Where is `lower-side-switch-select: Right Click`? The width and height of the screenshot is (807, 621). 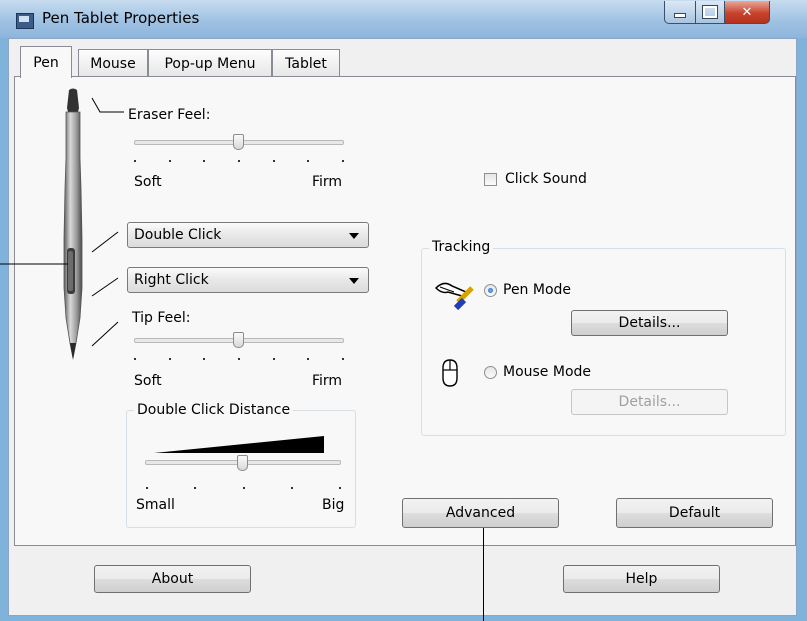
lower-side-switch-select: Right Click is located at coordinates (248, 280).